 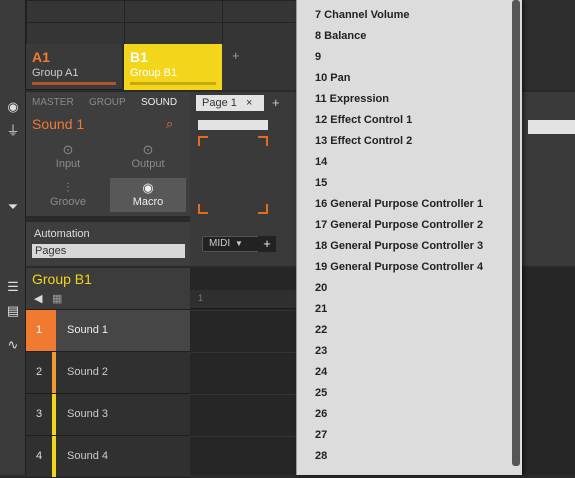 I want to click on tab-sound: SOUND, so click(x=159, y=102).